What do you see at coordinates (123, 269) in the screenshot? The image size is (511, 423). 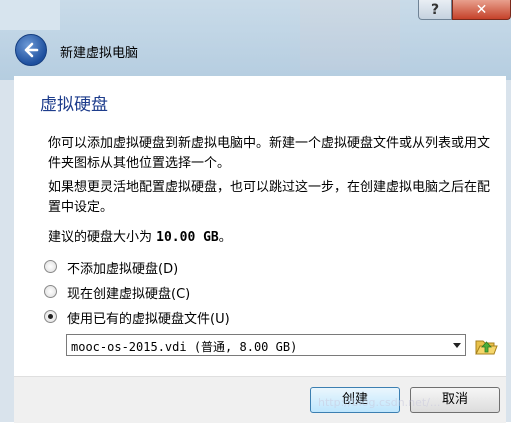 I see `option-label: 不添加虚拟硬盘(D)` at bounding box center [123, 269].